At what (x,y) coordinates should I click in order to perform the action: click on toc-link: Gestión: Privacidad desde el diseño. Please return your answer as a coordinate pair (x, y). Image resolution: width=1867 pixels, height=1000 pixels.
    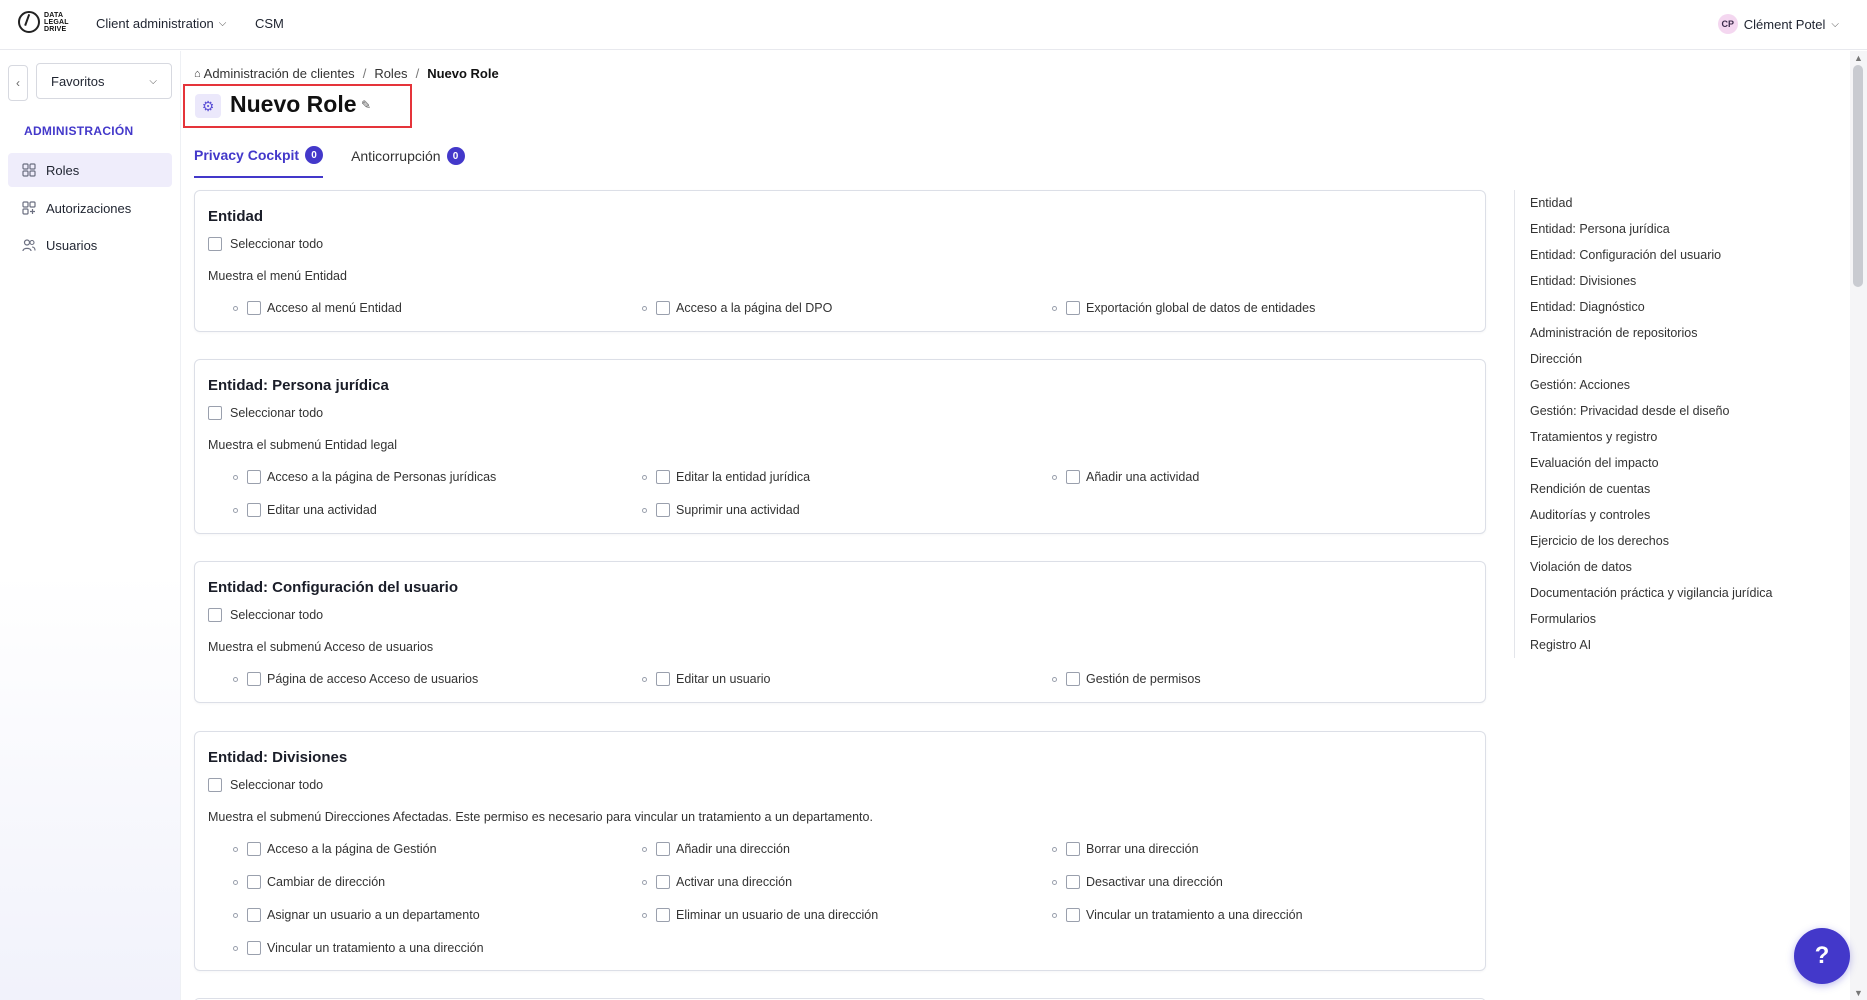
    Looking at the image, I should click on (1672, 411).